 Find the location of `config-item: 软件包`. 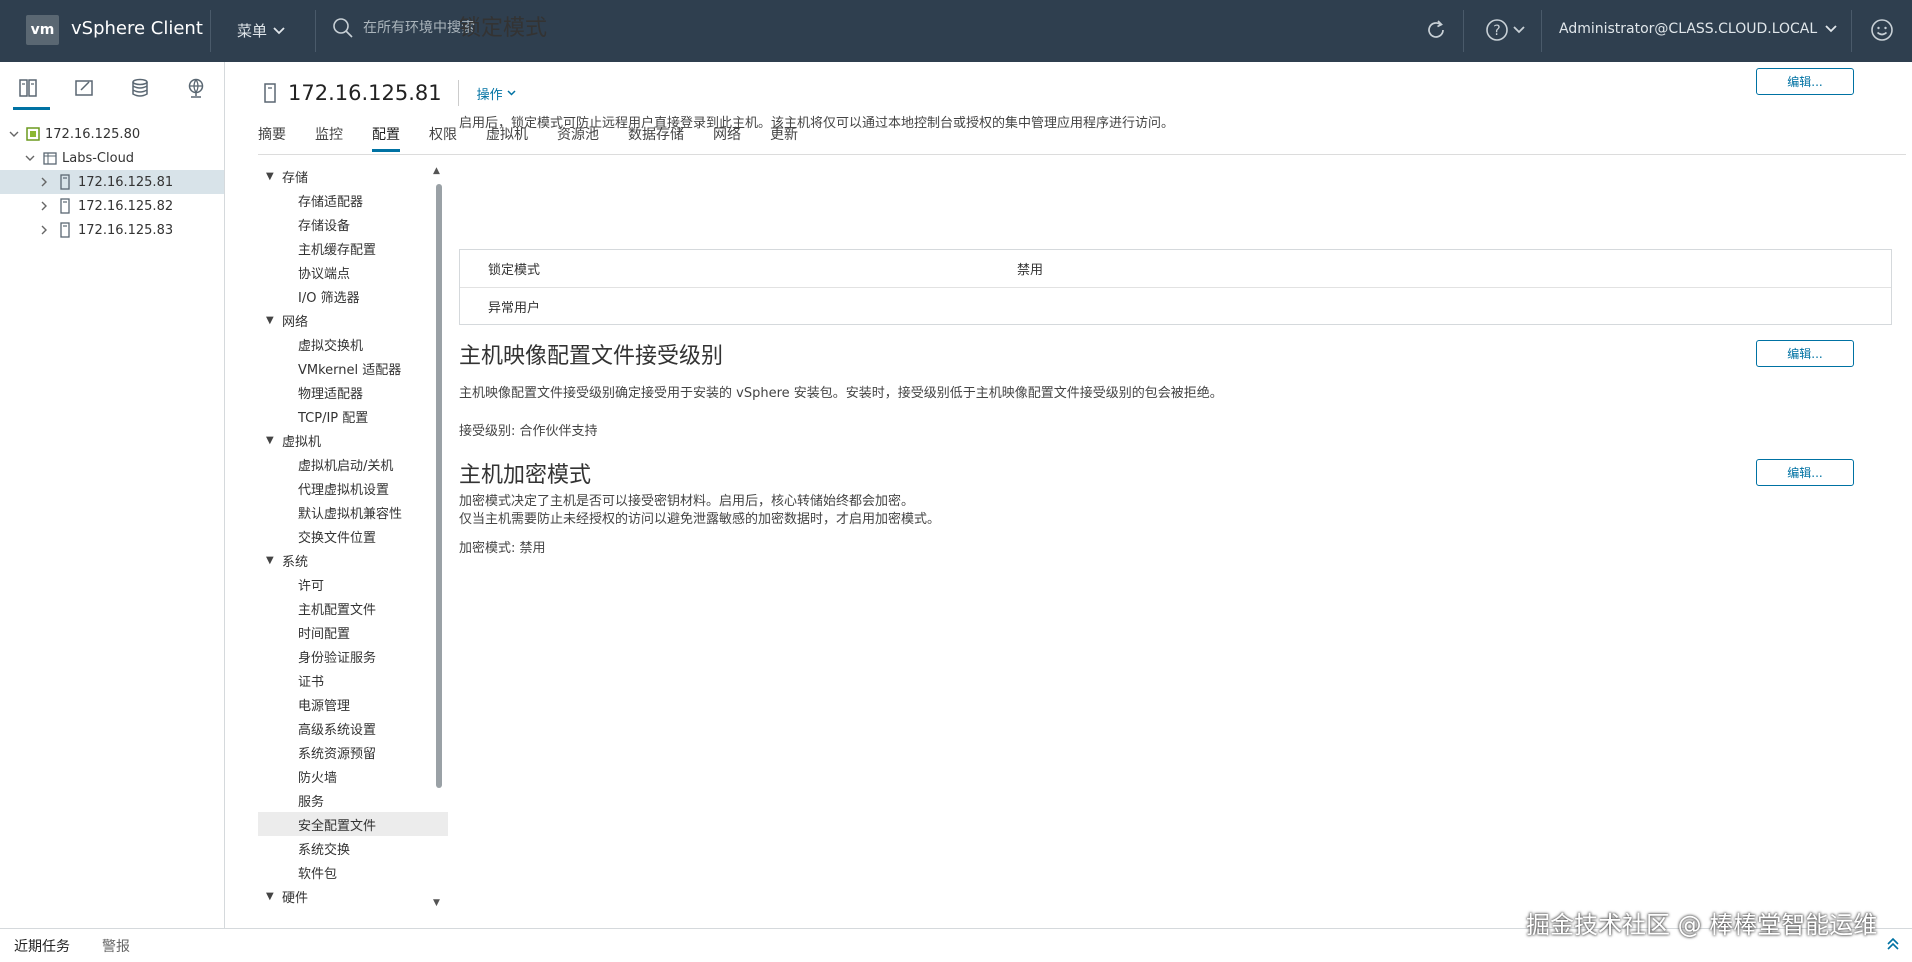

config-item: 软件包 is located at coordinates (353, 872).